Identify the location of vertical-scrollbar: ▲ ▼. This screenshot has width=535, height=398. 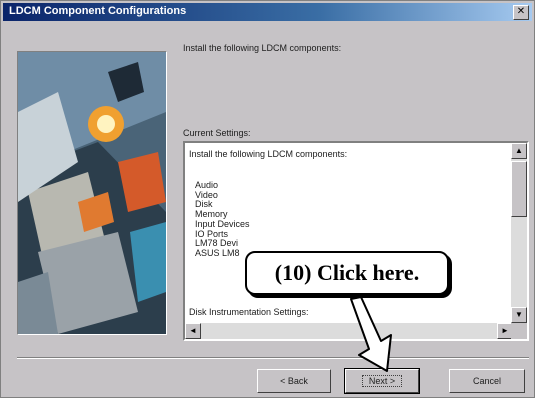
(519, 241).